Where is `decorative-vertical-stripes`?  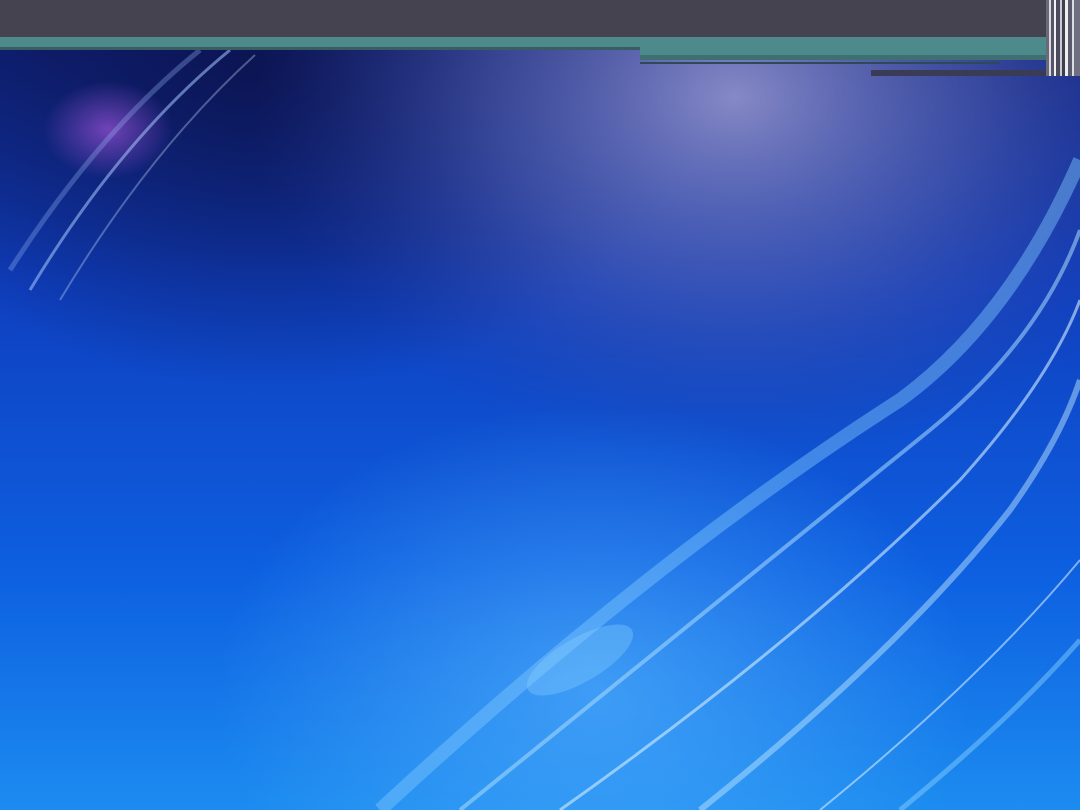
decorative-vertical-stripes is located at coordinates (1063, 38).